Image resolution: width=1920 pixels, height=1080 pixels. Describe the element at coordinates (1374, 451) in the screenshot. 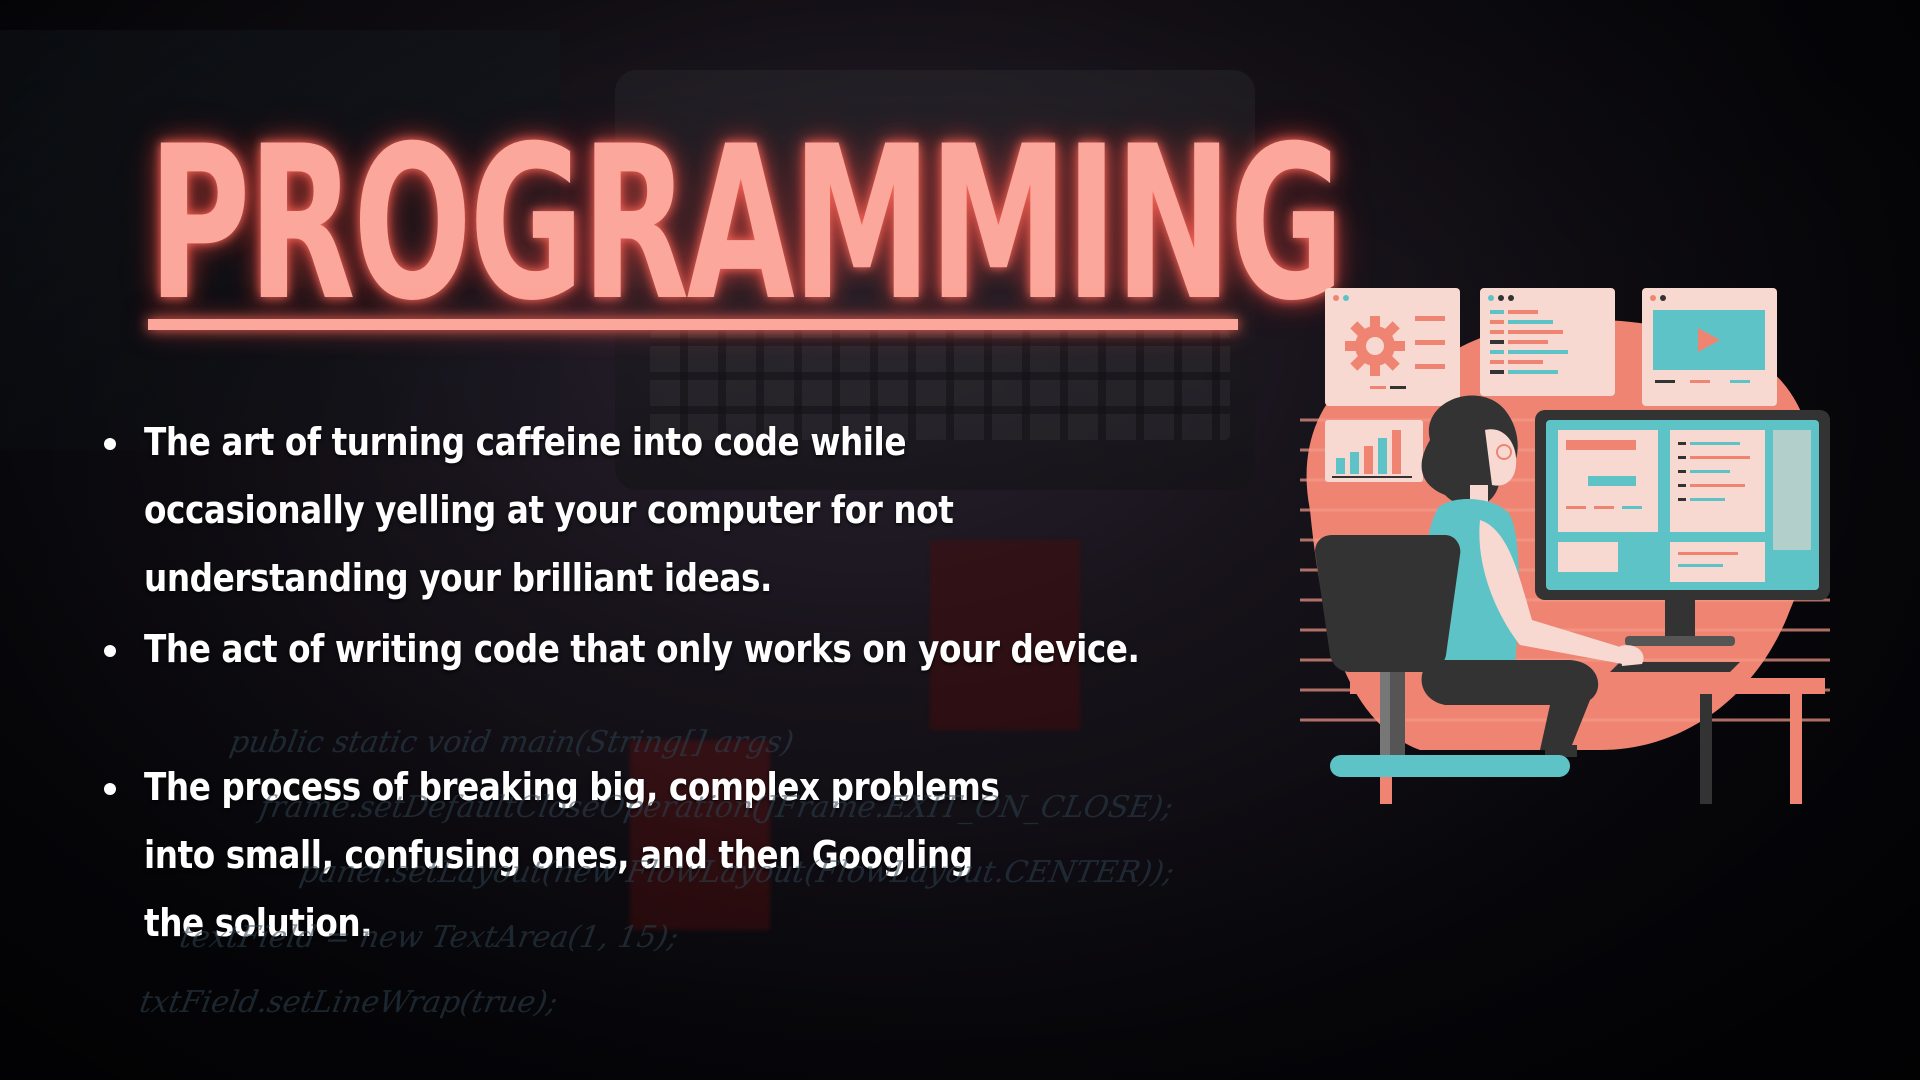

I see `bar-chart-icon` at that location.